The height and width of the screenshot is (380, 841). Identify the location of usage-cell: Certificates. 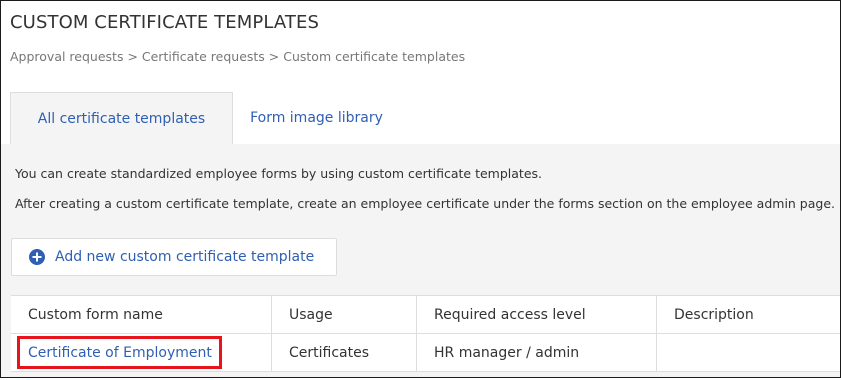
(344, 352).